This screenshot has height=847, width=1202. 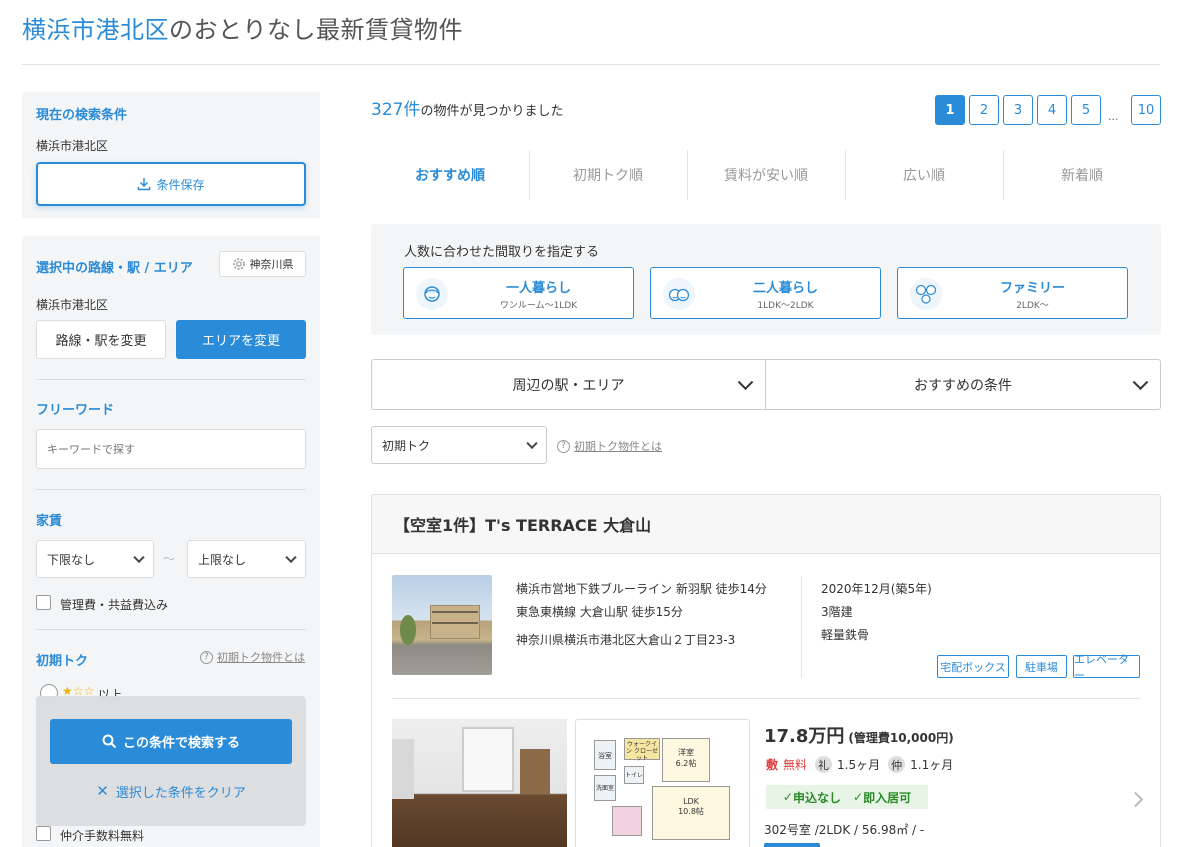 I want to click on shoki-select: 初期トク, so click(x=459, y=445).